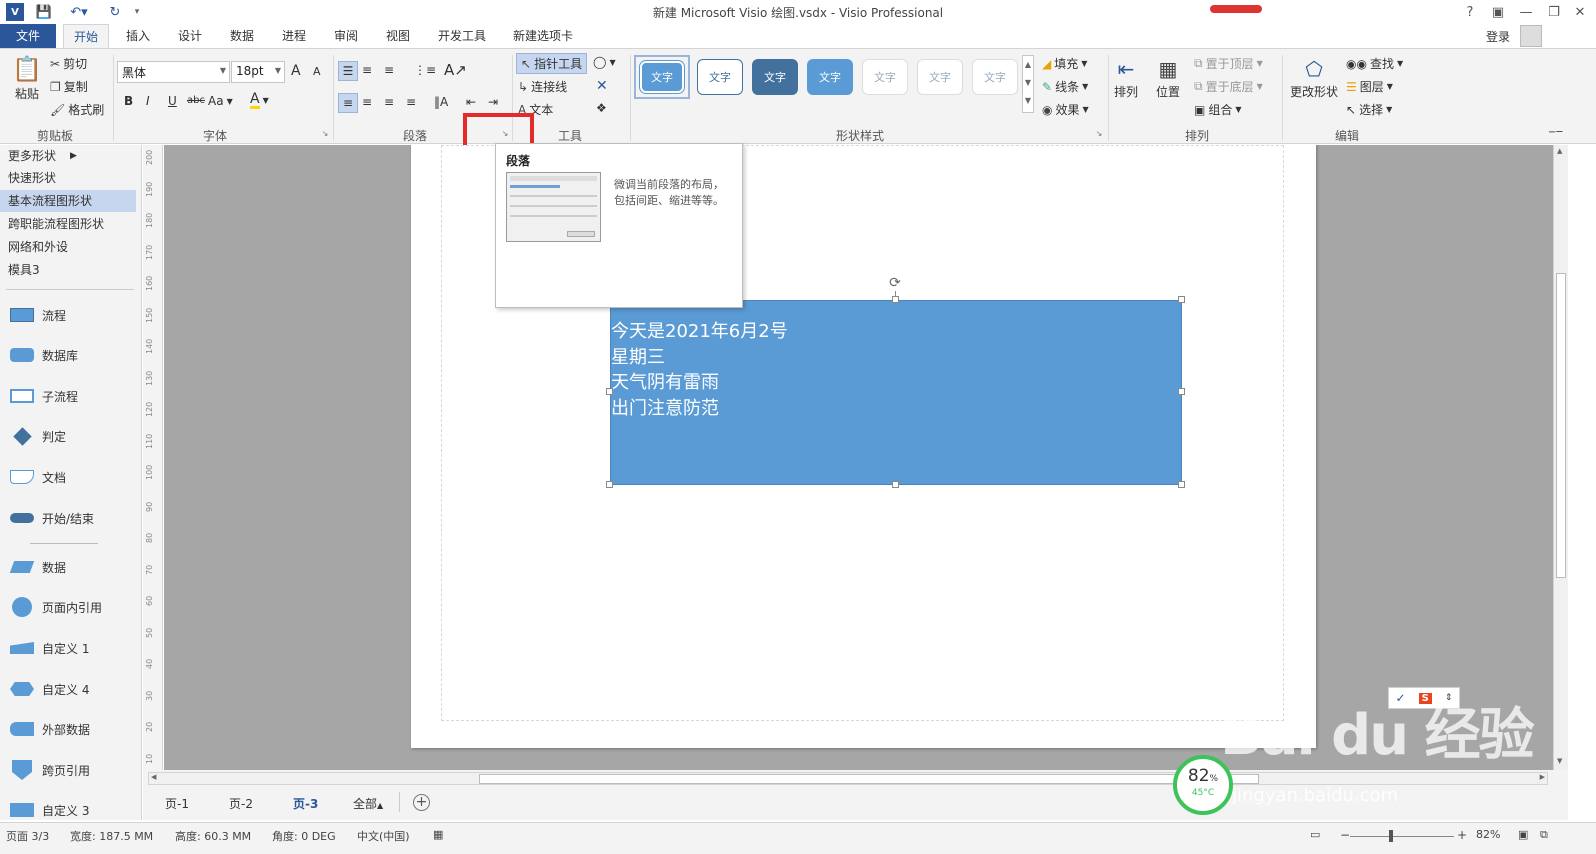 The height and width of the screenshot is (854, 1596). Describe the element at coordinates (869, 779) in the screenshot. I see `horizontal-scroll-thumb` at that location.